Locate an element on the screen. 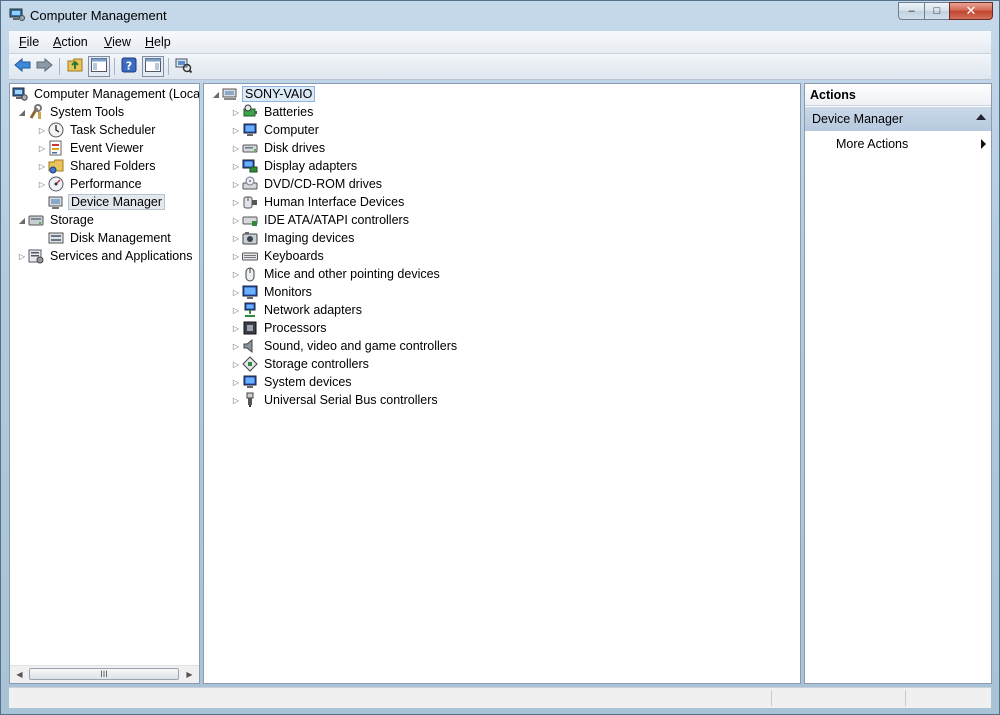  tree-item-shared-folders: ▷ Shared Folders is located at coordinates (96, 166).